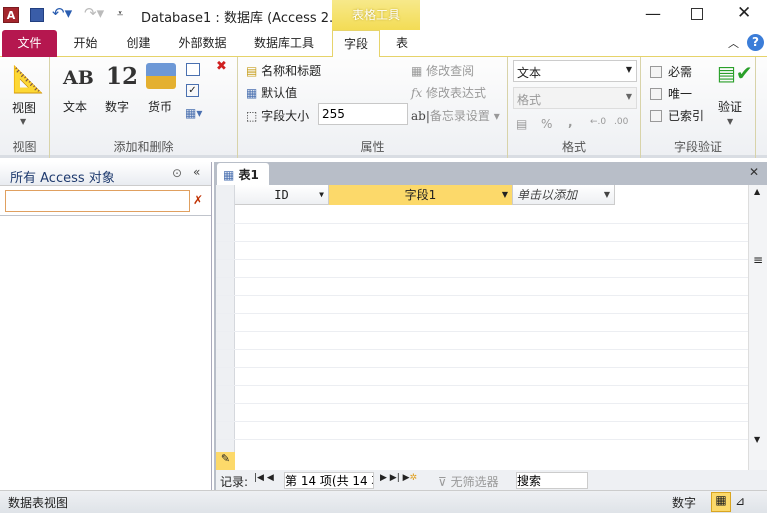 This screenshot has width=767, height=513. What do you see at coordinates (402, 43) in the screenshot?
I see `tab-table: 表` at bounding box center [402, 43].